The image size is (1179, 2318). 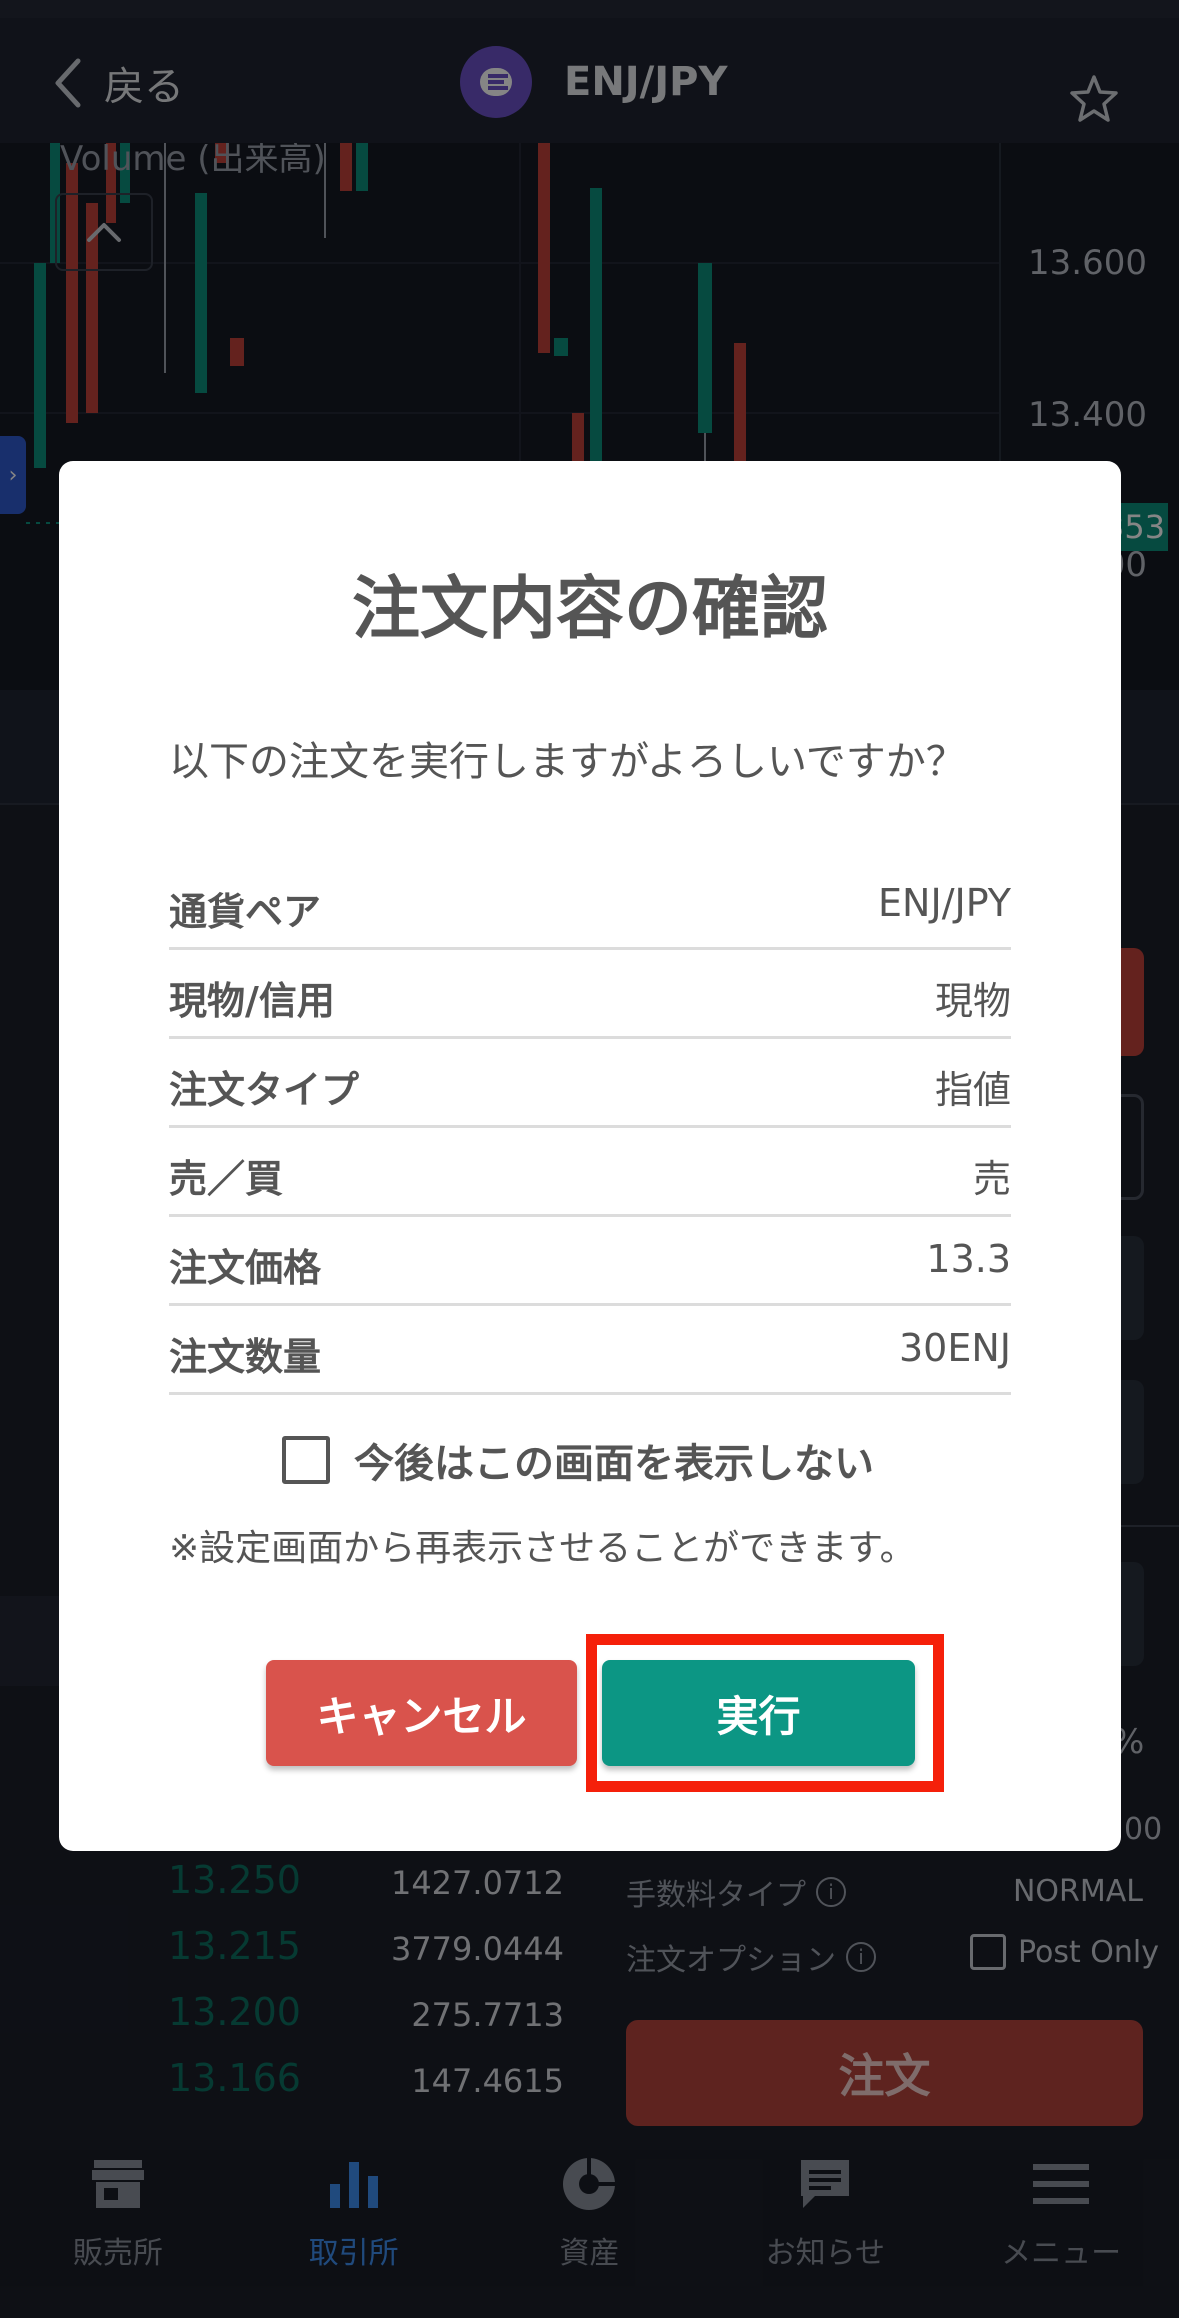 I want to click on detail-row-side: 売／買 売, so click(x=590, y=1172).